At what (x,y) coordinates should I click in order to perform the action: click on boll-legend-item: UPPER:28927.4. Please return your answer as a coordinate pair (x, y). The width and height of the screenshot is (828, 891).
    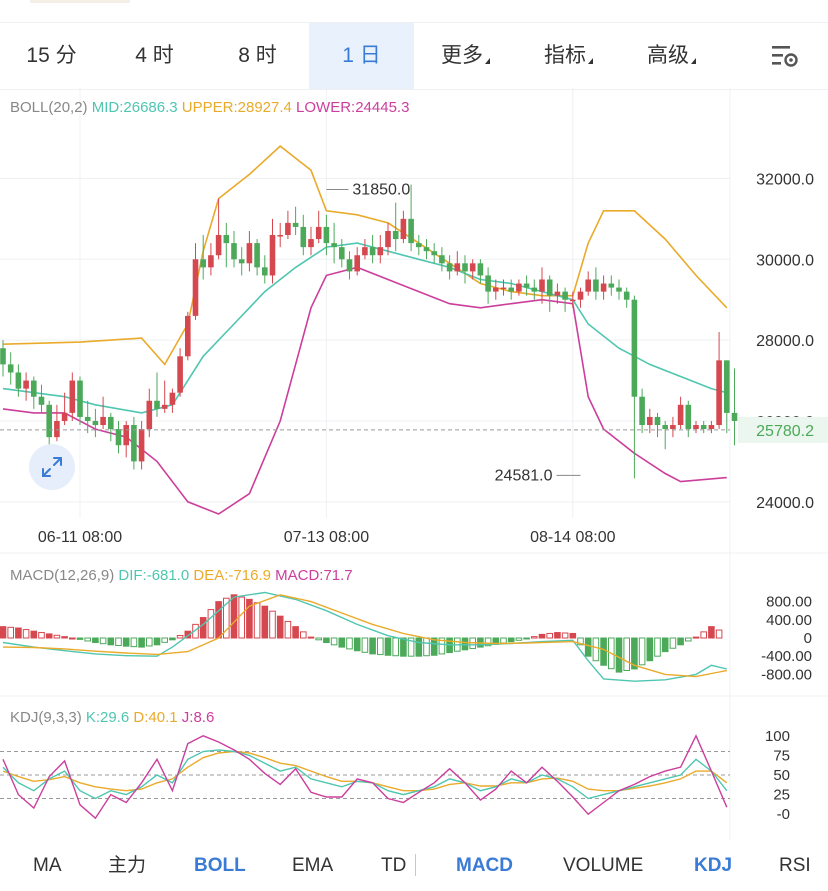
    Looking at the image, I should click on (239, 107).